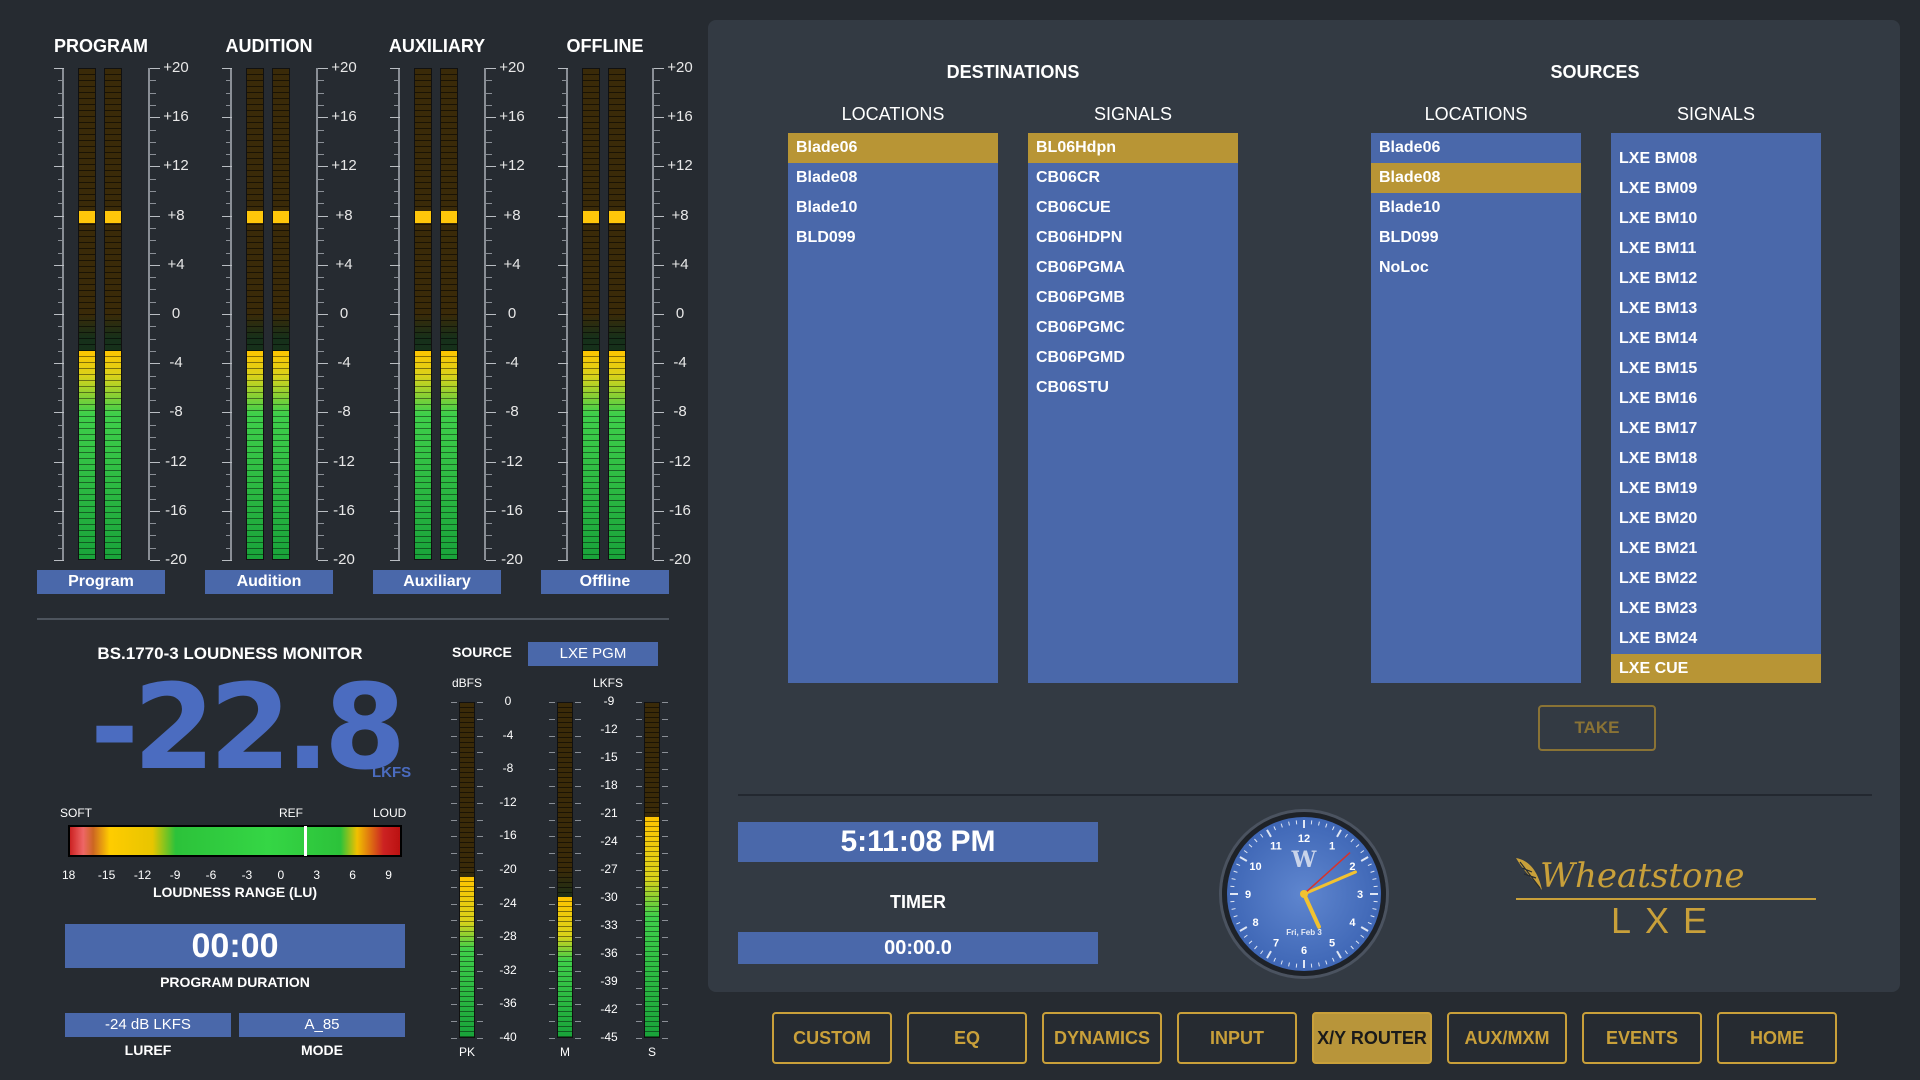 The height and width of the screenshot is (1080, 1920). What do you see at coordinates (1716, 138) in the screenshot?
I see `list-item: LXE BM07` at bounding box center [1716, 138].